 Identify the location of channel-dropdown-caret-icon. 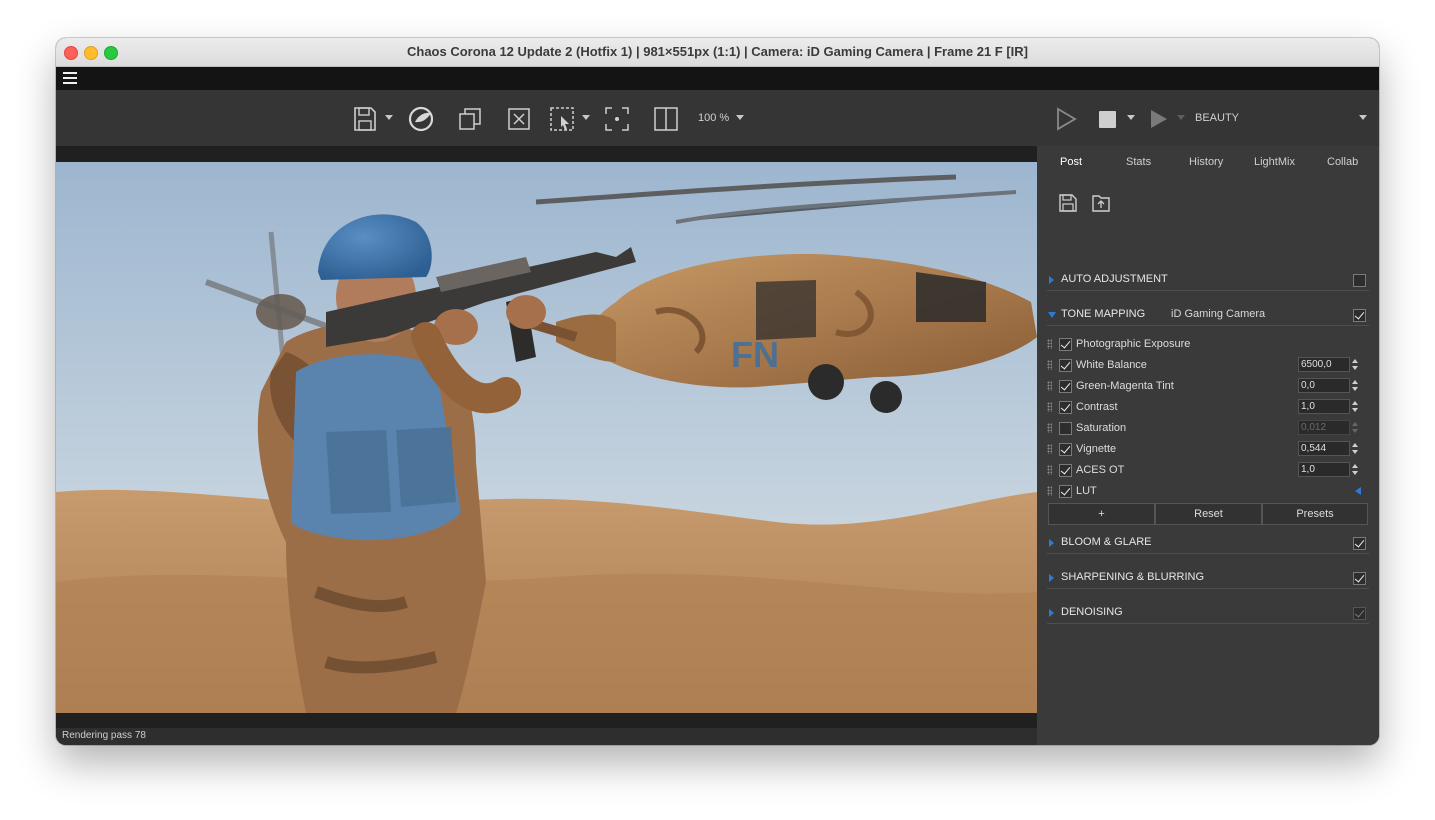
(1363, 117).